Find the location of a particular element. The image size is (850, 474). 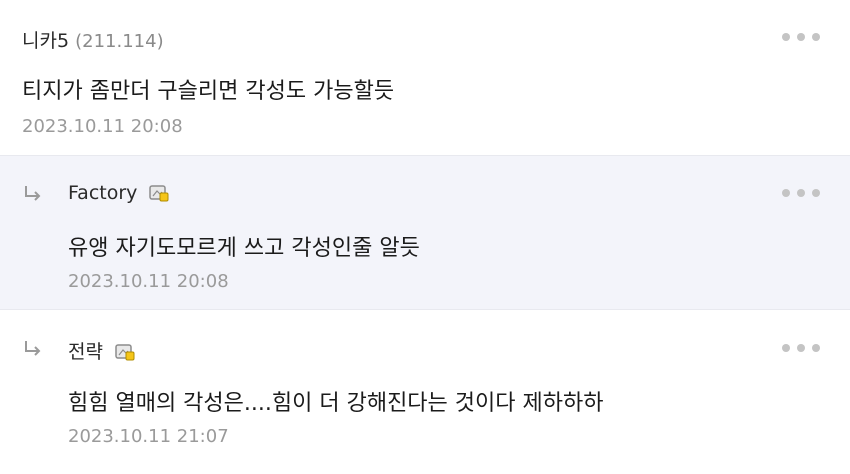

comment-author: Factory is located at coordinates (118, 193).